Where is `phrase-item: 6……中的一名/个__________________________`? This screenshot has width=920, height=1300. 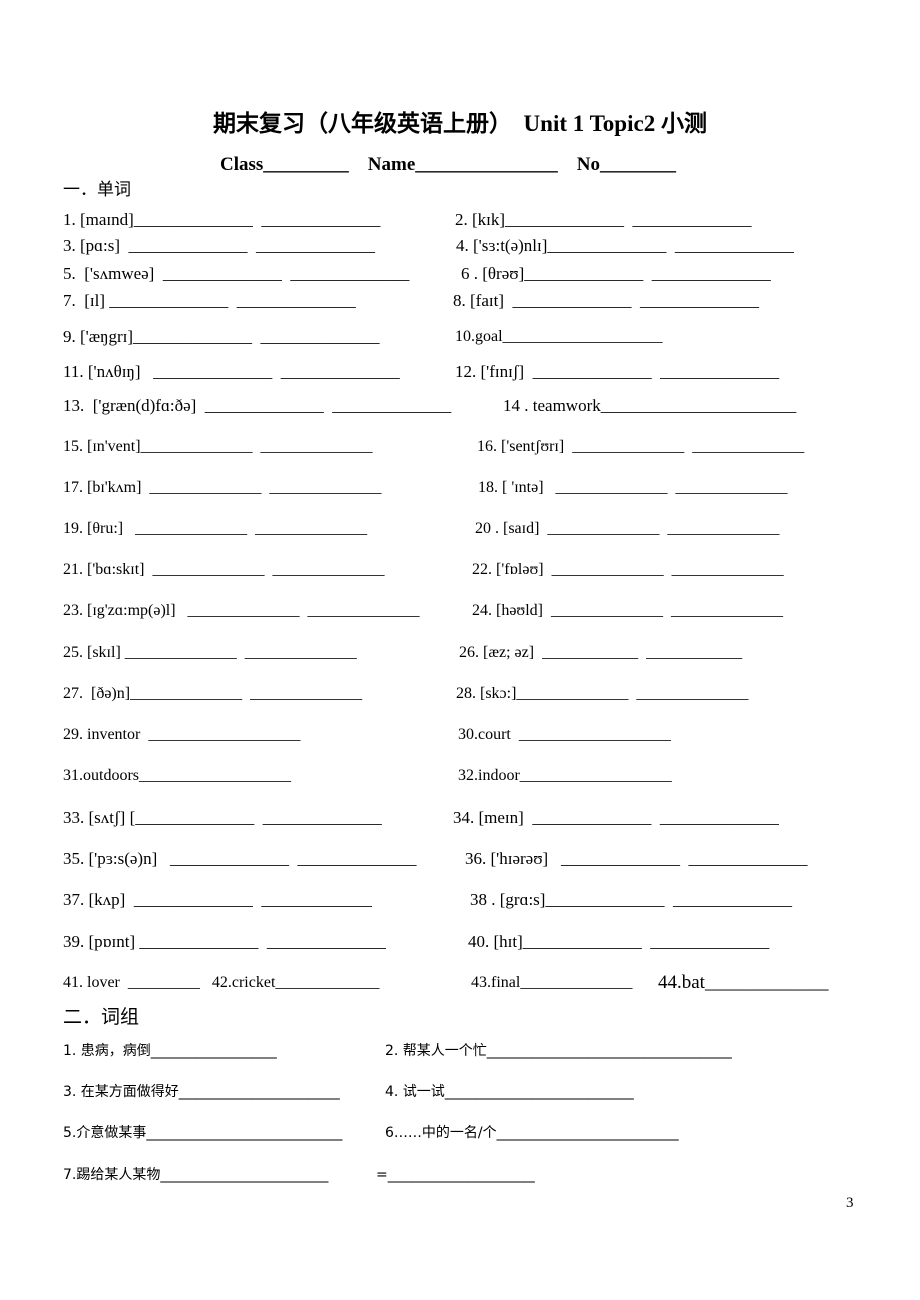 phrase-item: 6……中的一名/个__________________________ is located at coordinates (532, 1133).